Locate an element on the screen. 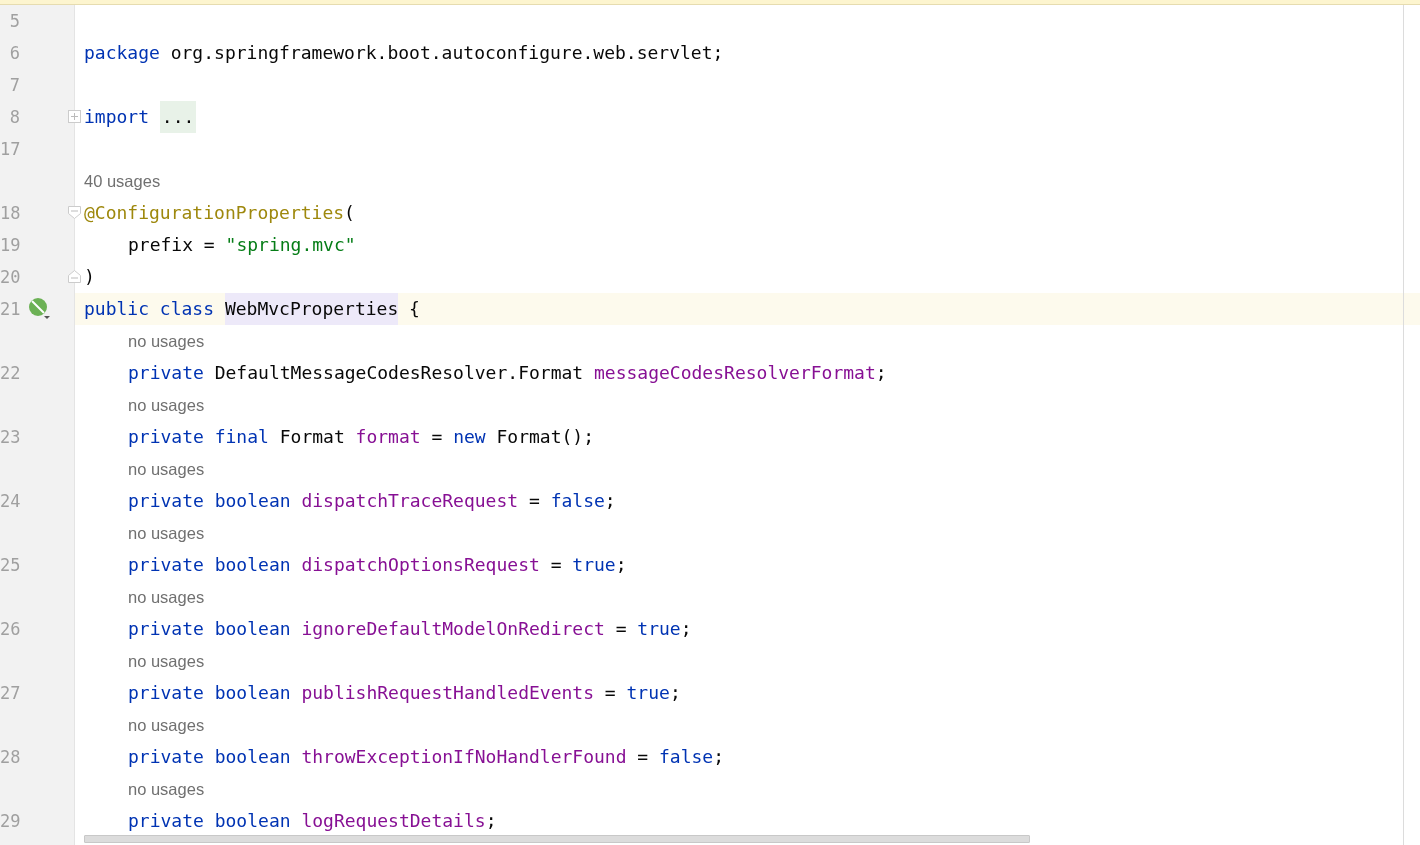  line-number: 28 is located at coordinates (10, 757).